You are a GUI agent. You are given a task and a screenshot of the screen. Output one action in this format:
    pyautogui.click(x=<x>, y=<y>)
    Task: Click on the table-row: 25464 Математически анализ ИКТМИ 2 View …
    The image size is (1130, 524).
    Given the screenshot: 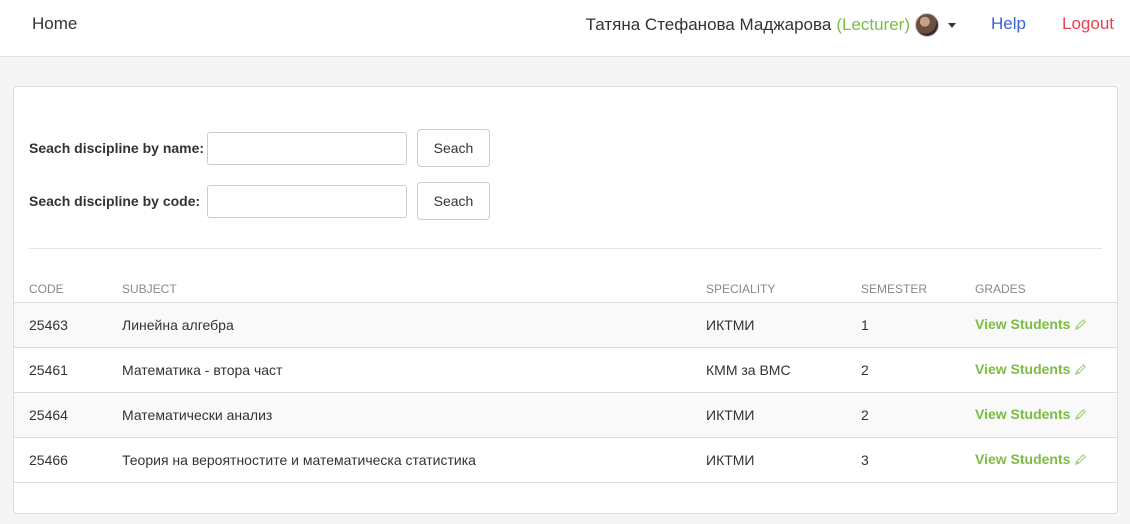 What is the action you would take?
    pyautogui.click(x=565, y=415)
    